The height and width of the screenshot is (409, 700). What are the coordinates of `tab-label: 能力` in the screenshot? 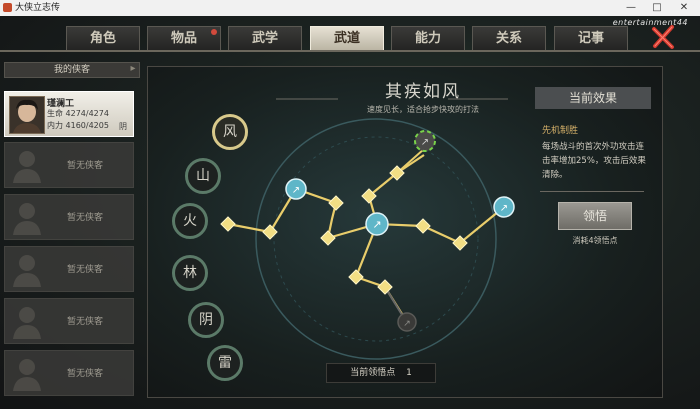 It's located at (427, 38).